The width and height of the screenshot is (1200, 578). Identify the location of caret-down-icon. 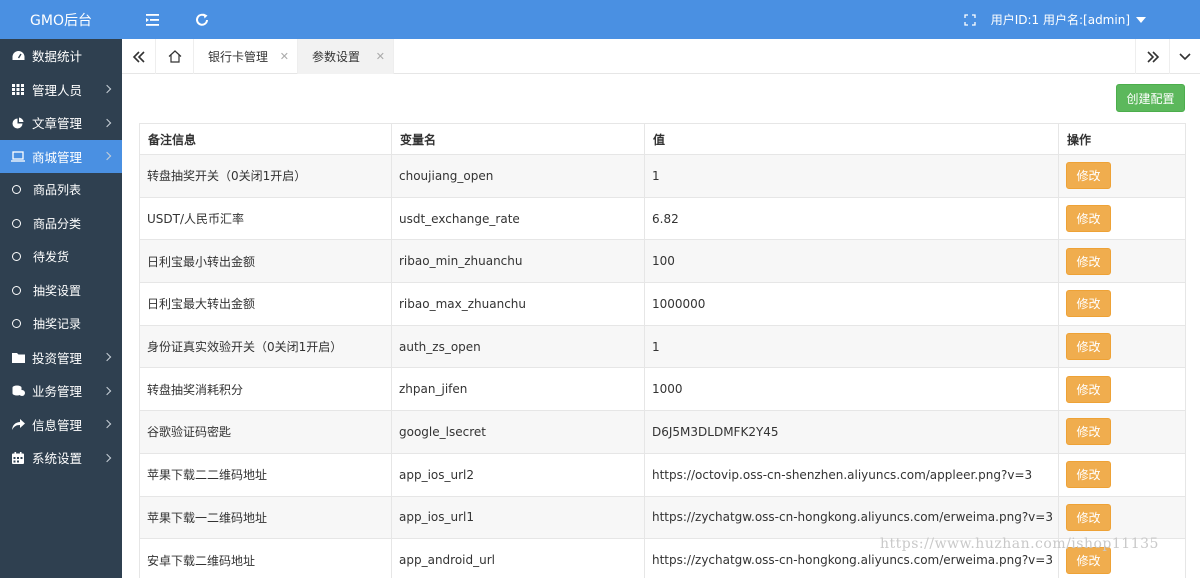
(1141, 19).